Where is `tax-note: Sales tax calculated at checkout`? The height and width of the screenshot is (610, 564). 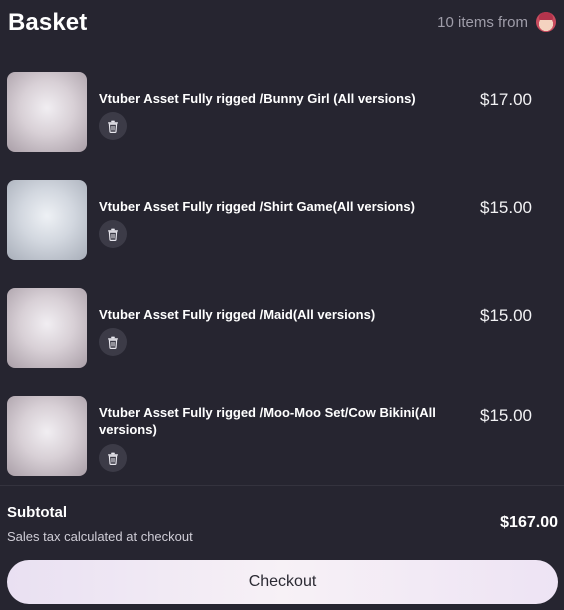 tax-note: Sales tax calculated at checkout is located at coordinates (100, 536).